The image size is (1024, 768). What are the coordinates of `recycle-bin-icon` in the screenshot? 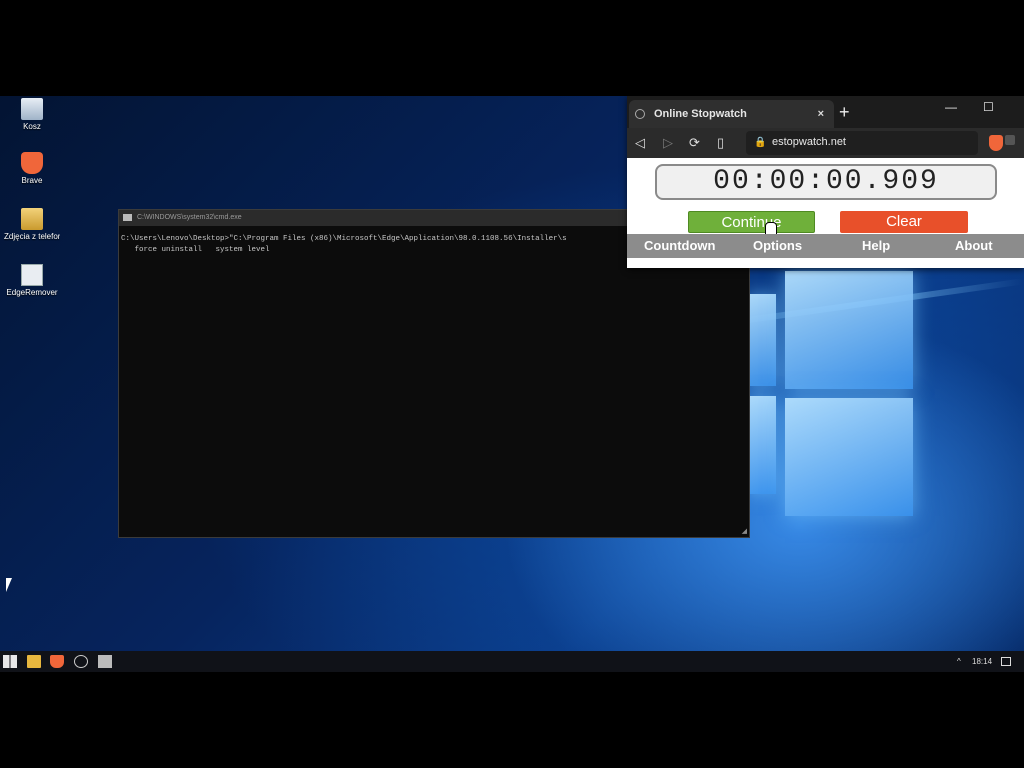 It's located at (32, 109).